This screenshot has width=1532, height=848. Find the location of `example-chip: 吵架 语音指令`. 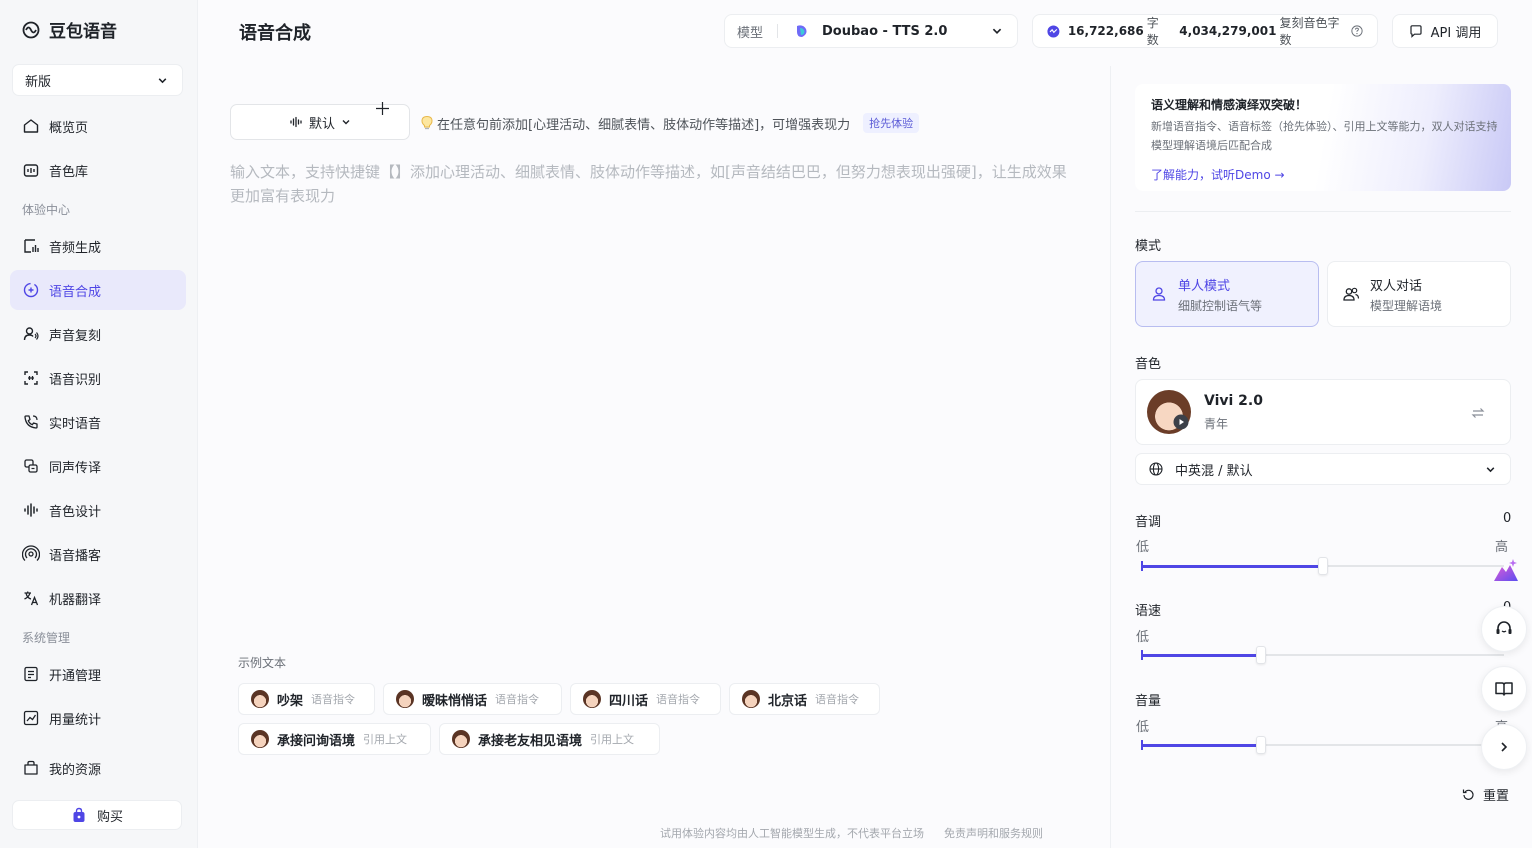

example-chip: 吵架 语音指令 is located at coordinates (306, 699).